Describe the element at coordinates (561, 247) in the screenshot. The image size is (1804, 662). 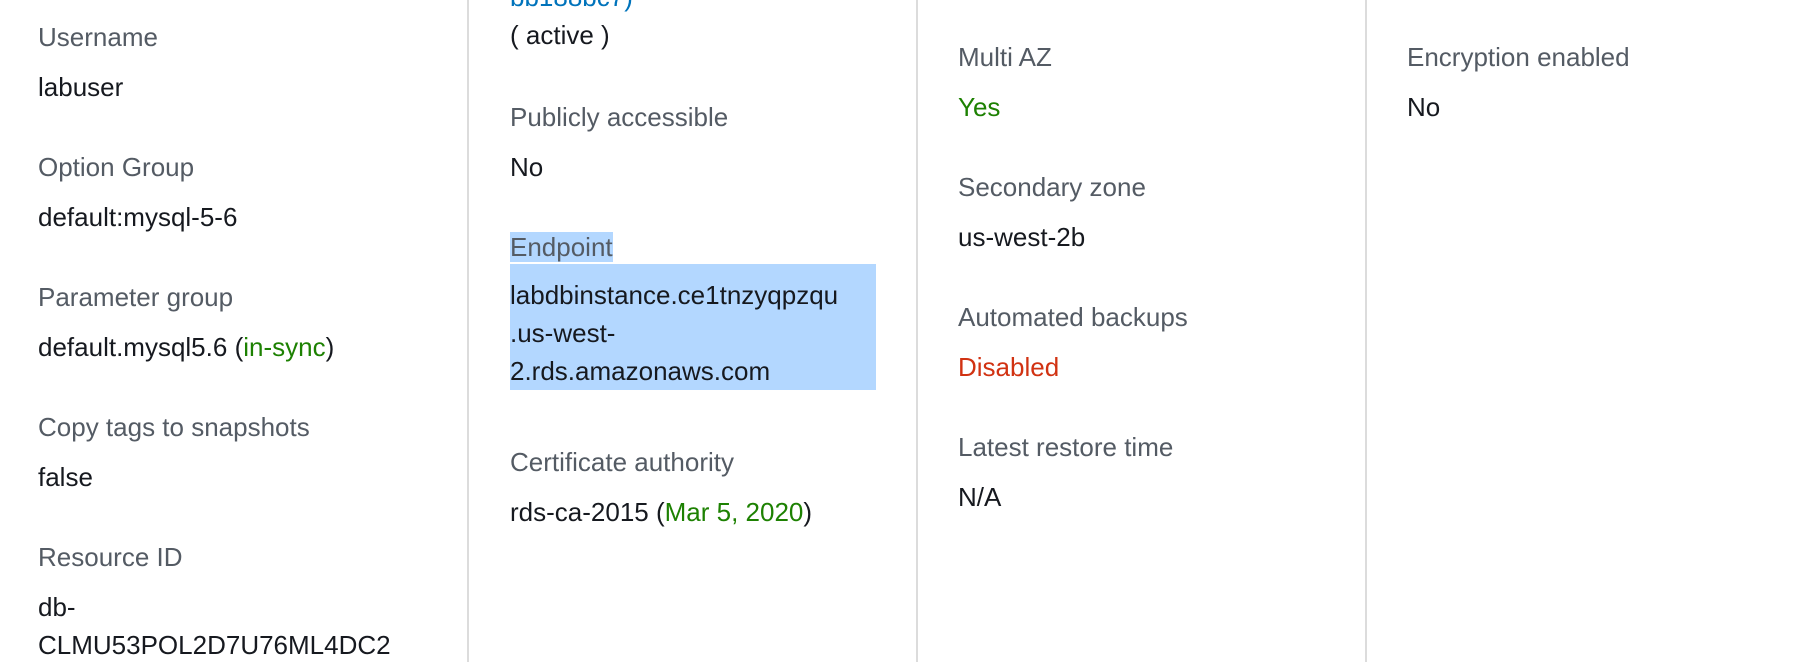
I see `endpoint-label-text: Endpoint` at that location.